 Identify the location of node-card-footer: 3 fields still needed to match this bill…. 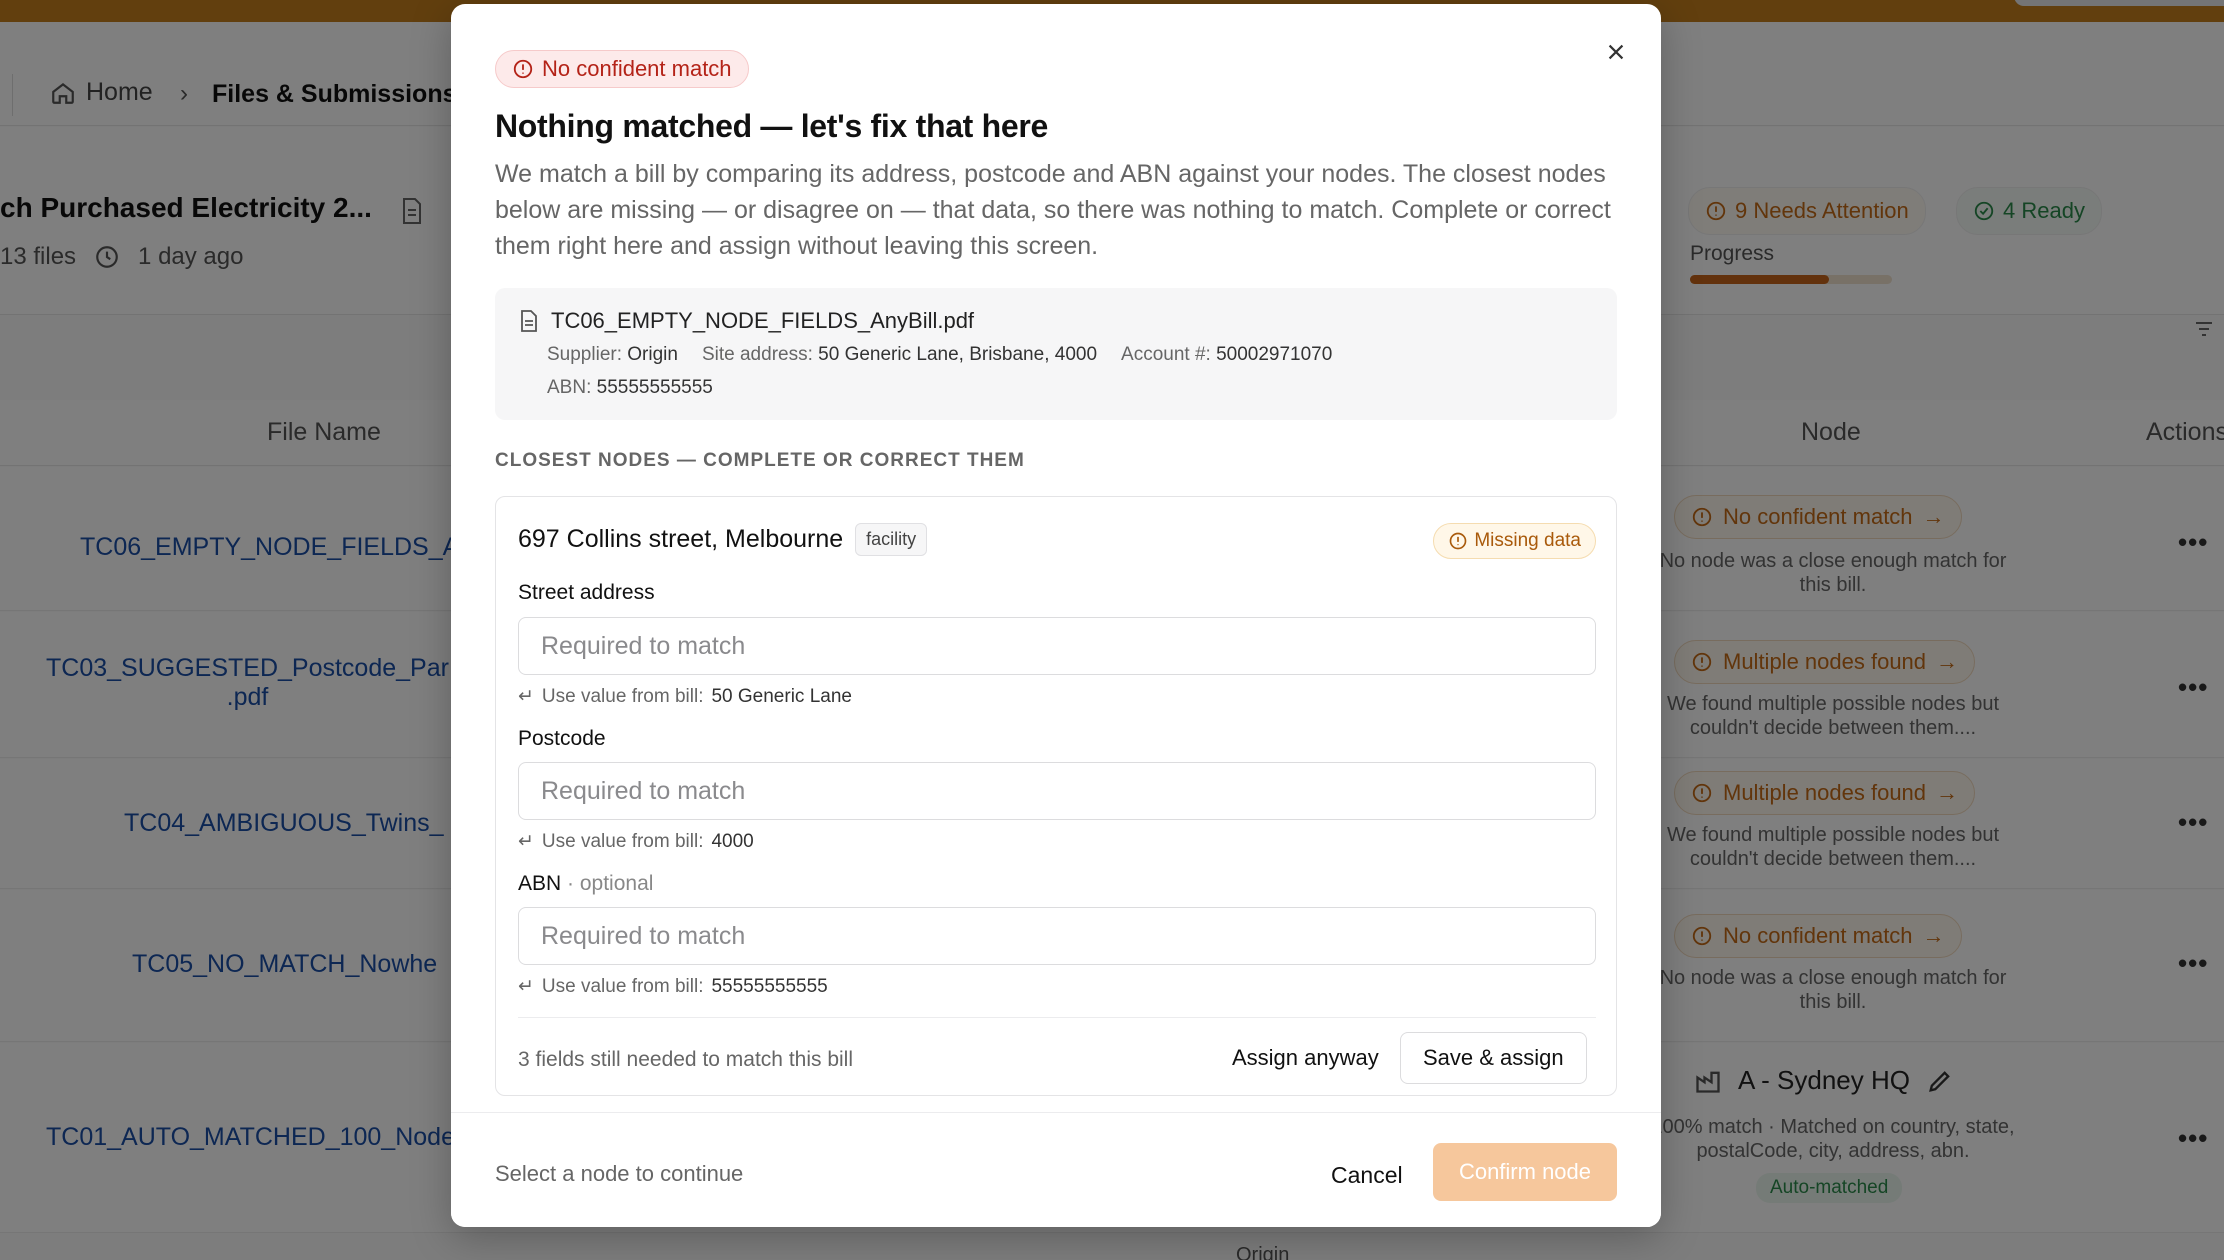
(1057, 1056).